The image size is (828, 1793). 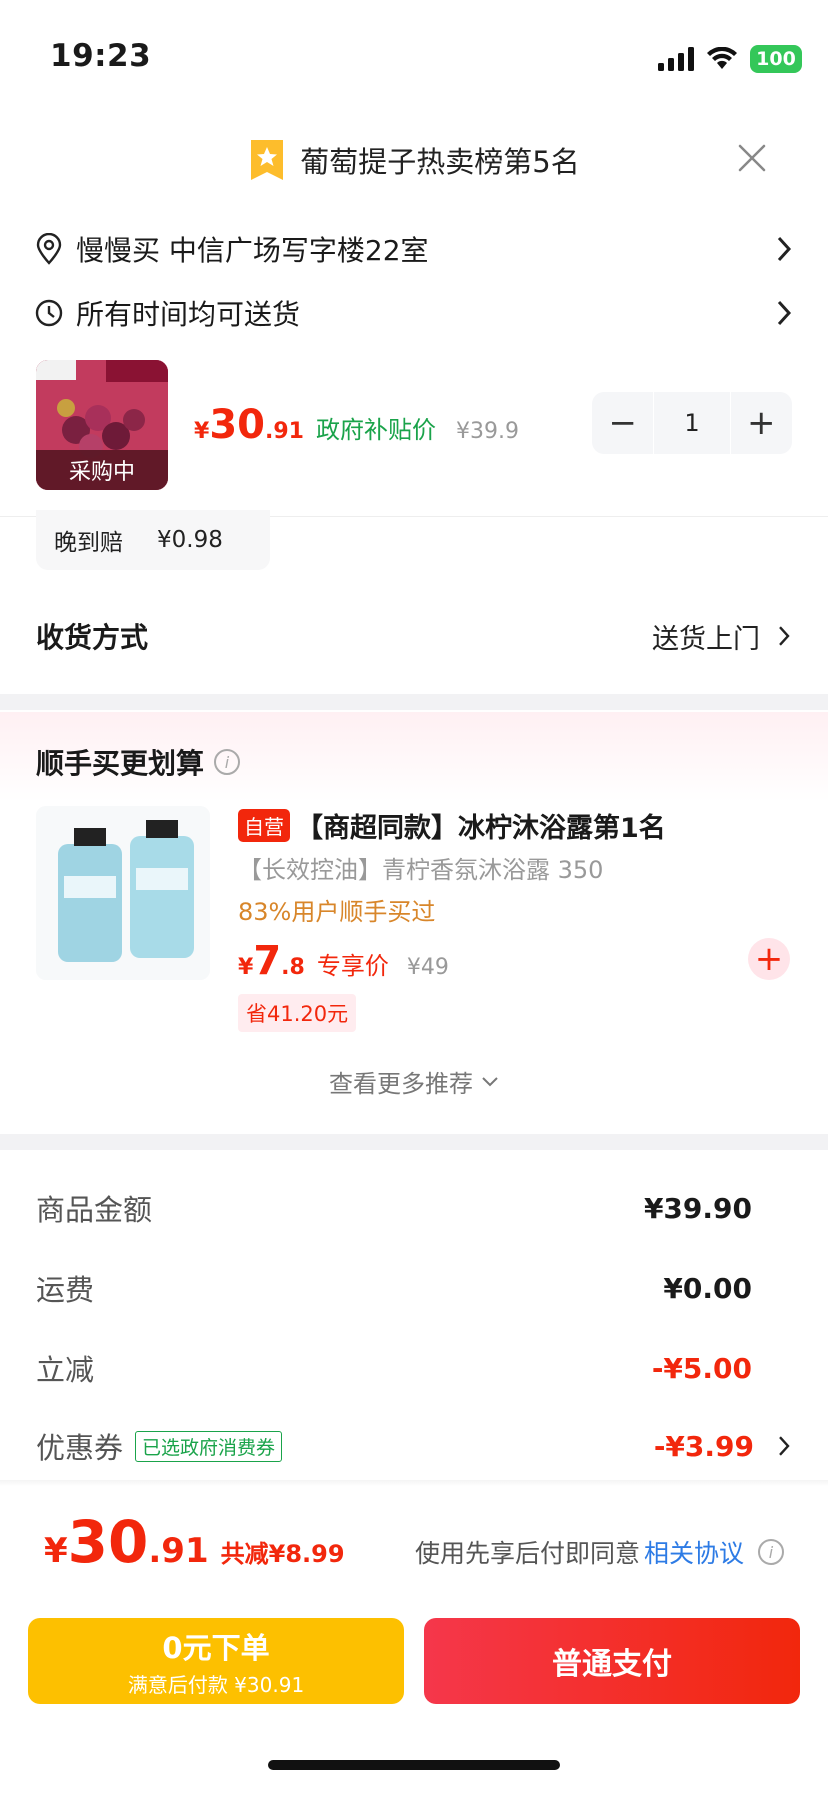 I want to click on star-bookmark-icon, so click(x=267, y=160).